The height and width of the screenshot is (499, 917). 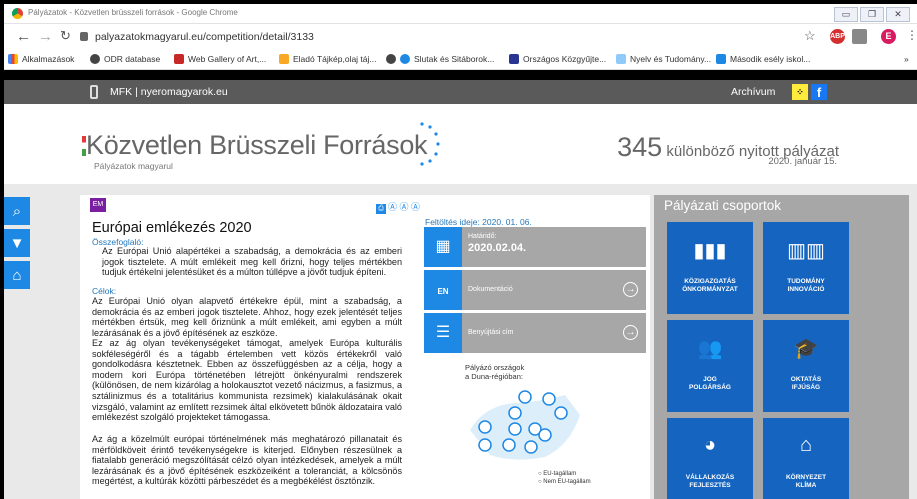 I want to click on map-caption: Pályázó országok a Duna-régióban:, so click(x=495, y=372).